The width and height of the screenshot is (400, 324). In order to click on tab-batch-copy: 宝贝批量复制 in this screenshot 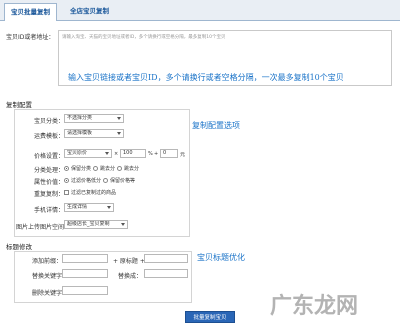, I will do `click(30, 12)`.